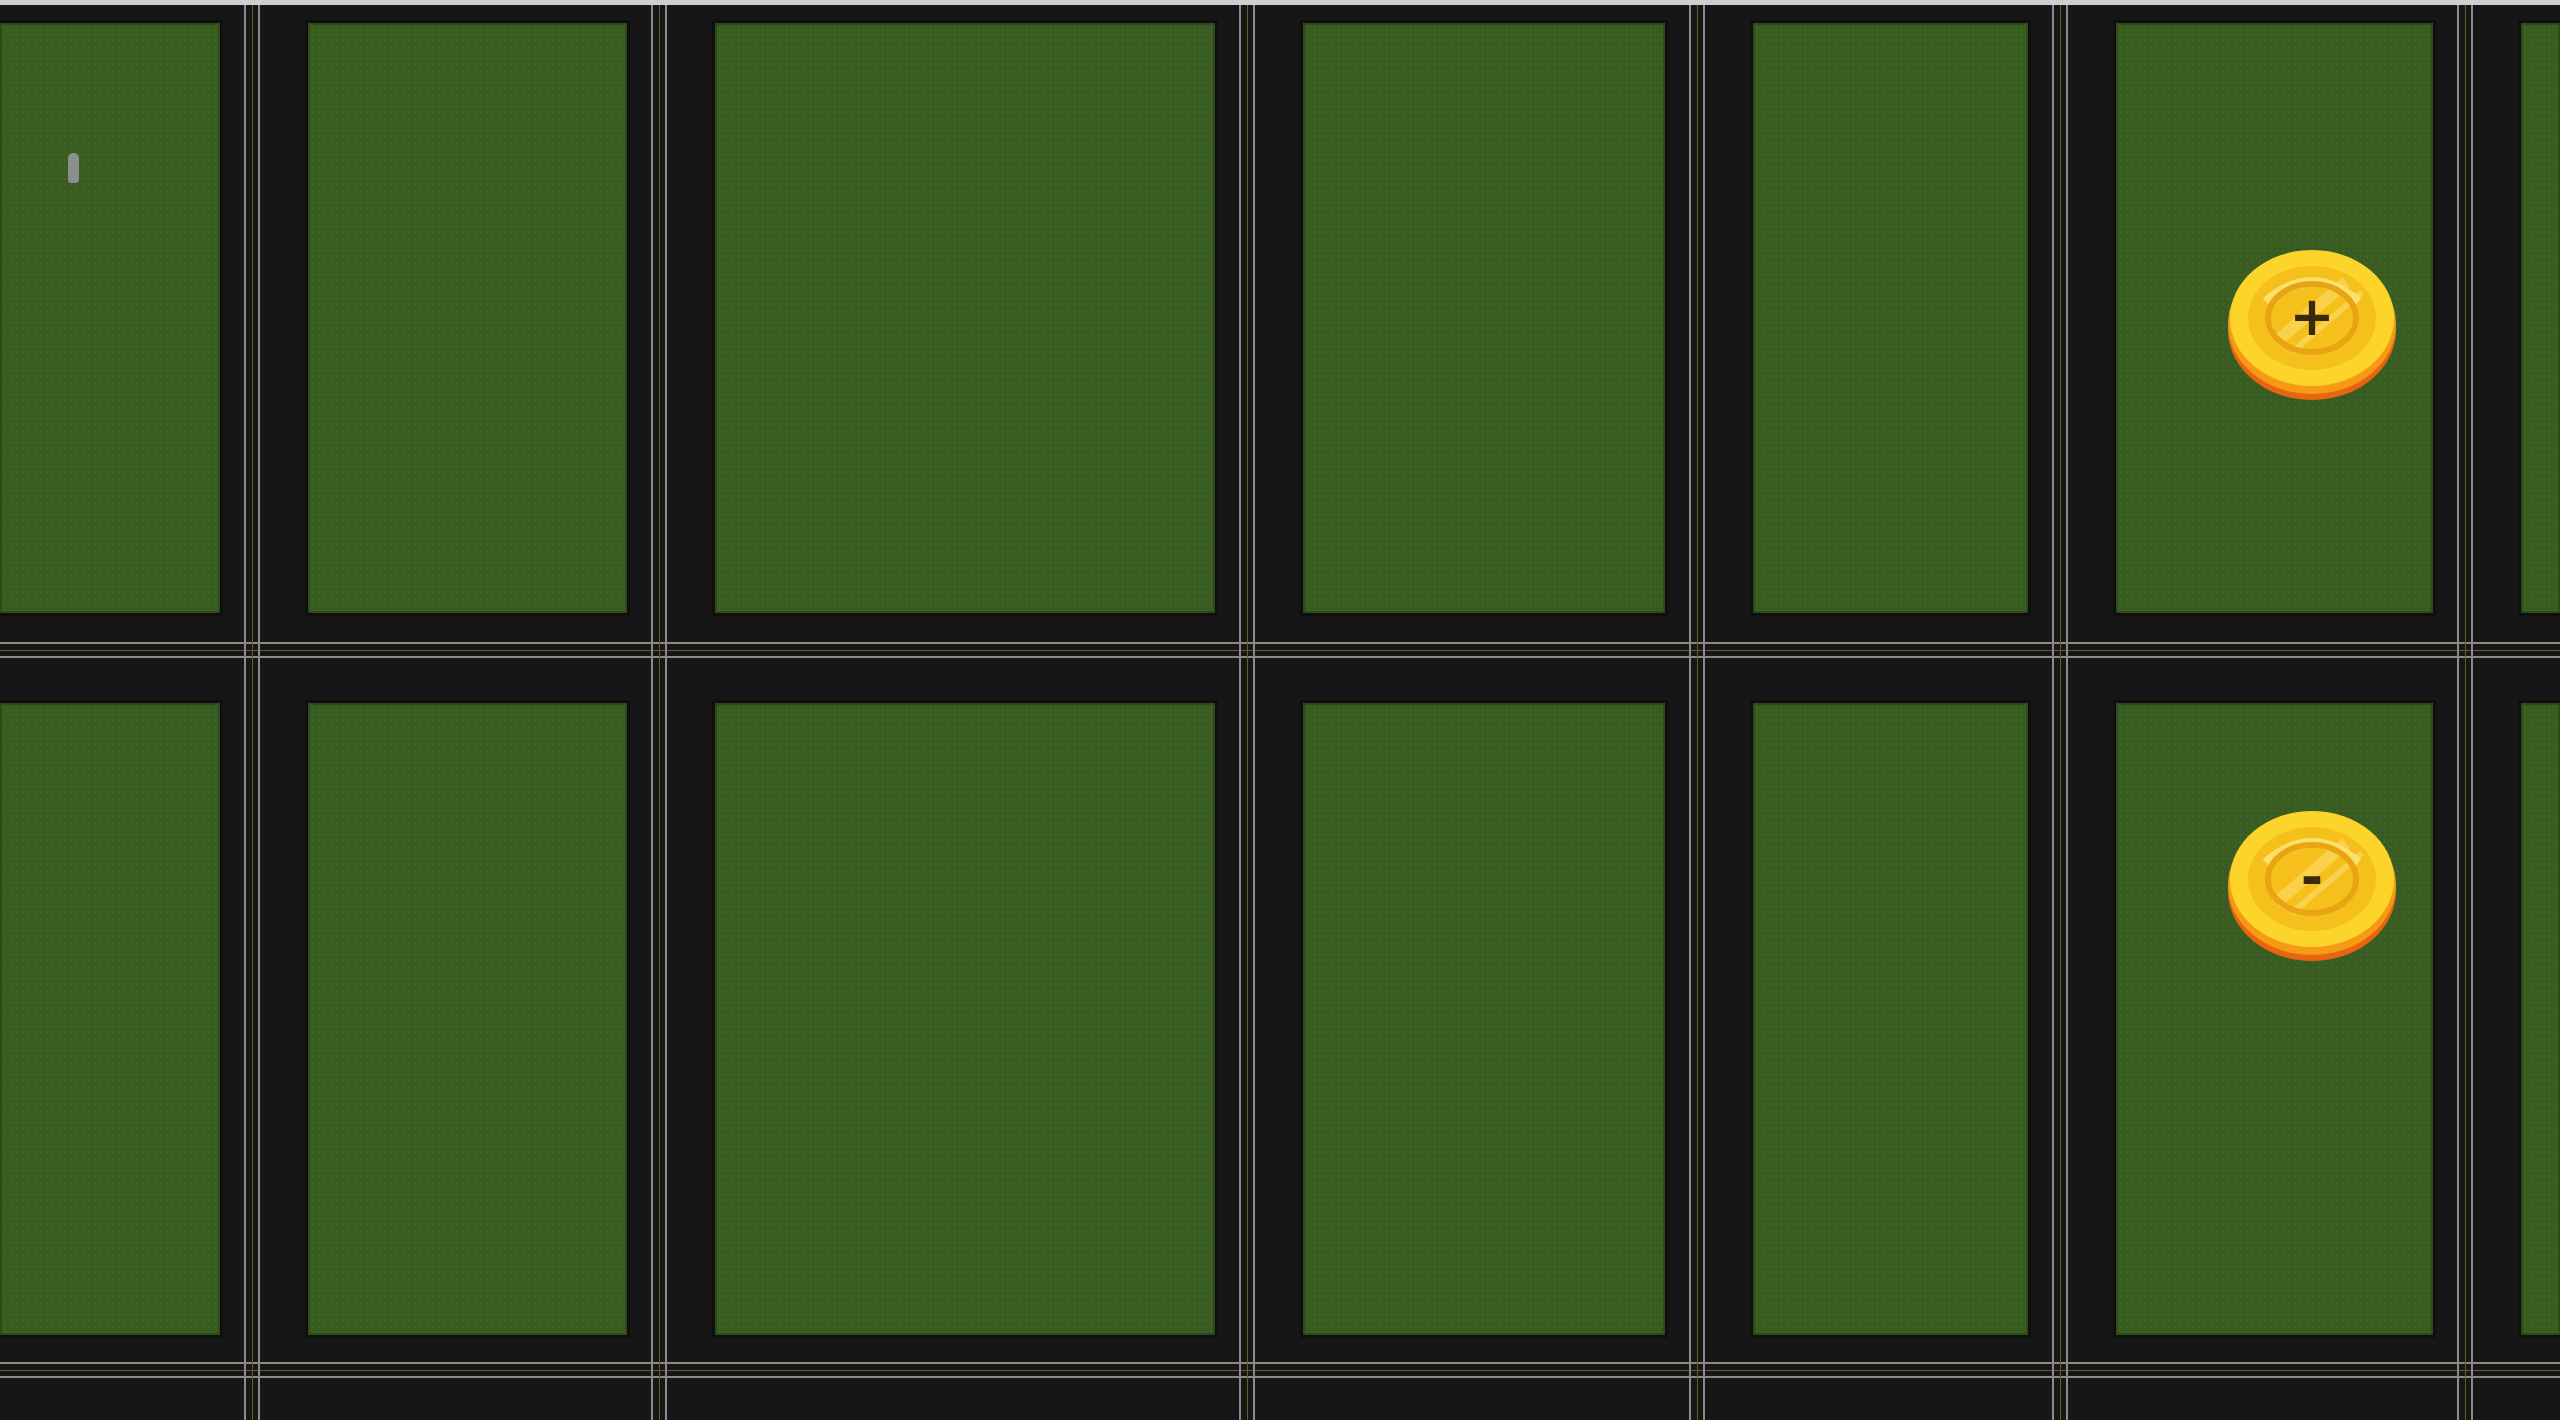 This screenshot has width=2560, height=1420. I want to click on zoom-out-label: -, so click(2312, 877).